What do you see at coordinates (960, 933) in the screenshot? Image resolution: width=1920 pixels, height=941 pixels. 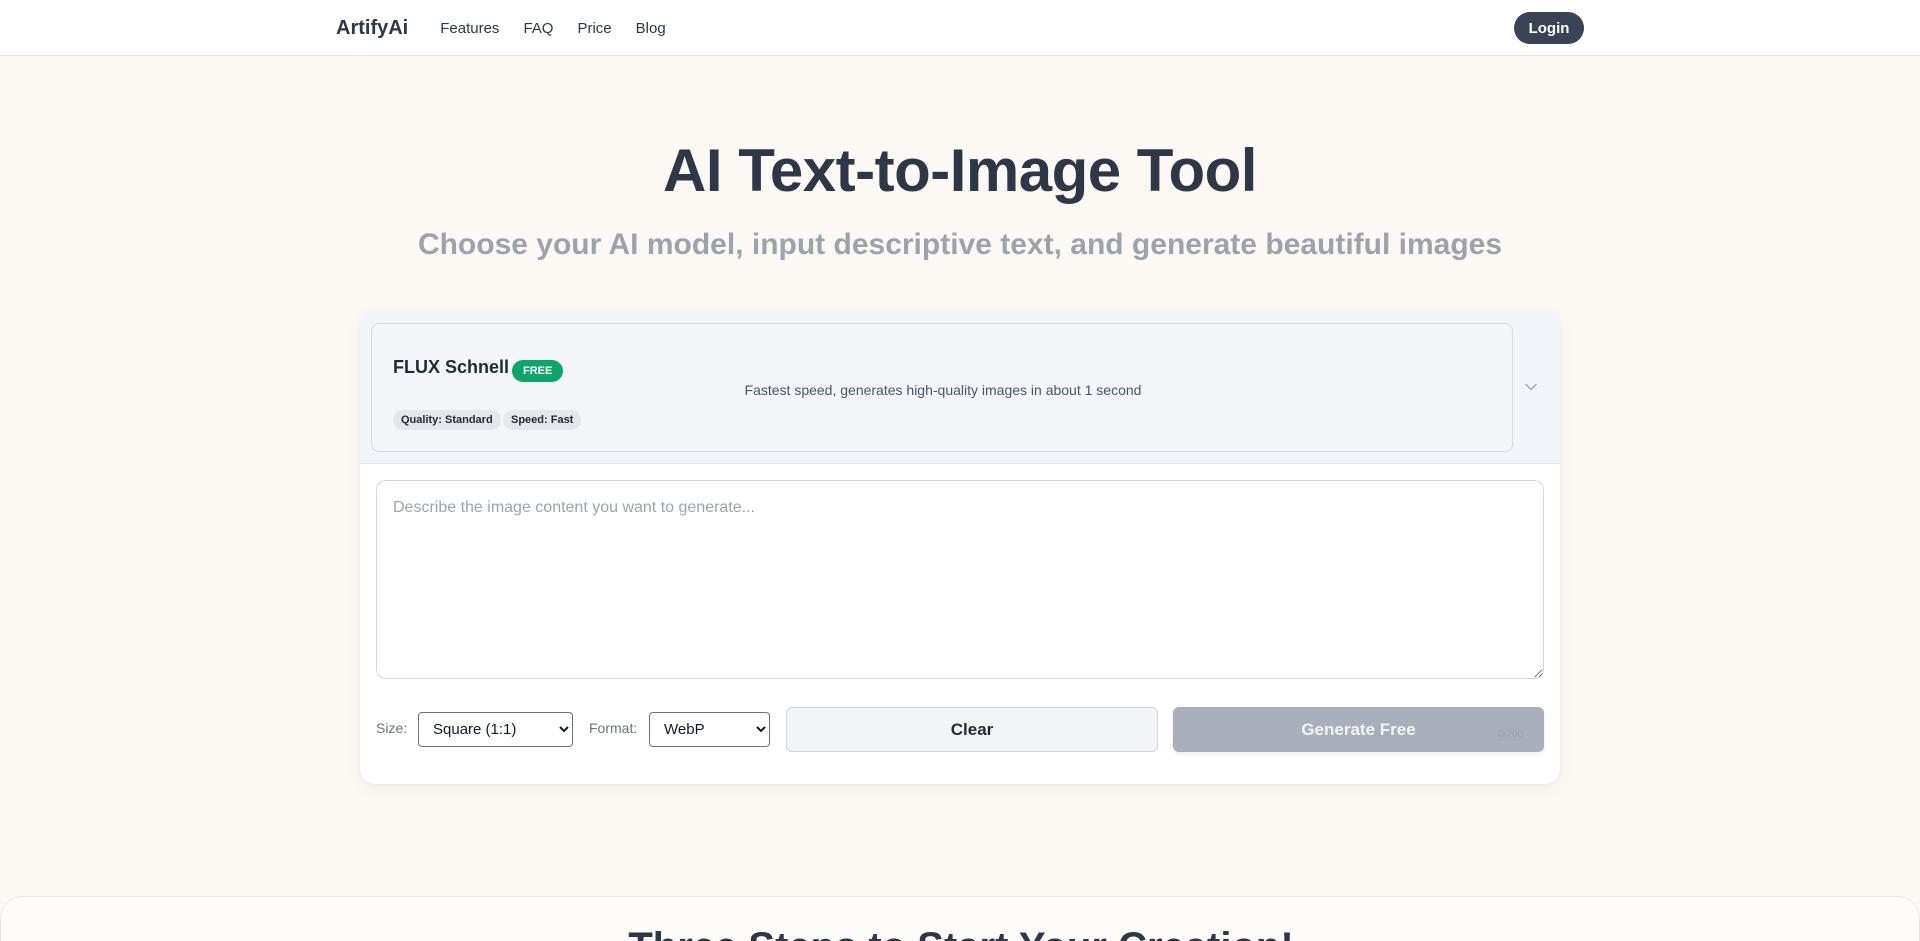 I see `steps-title: Three Steps to Start Your Creation!` at bounding box center [960, 933].